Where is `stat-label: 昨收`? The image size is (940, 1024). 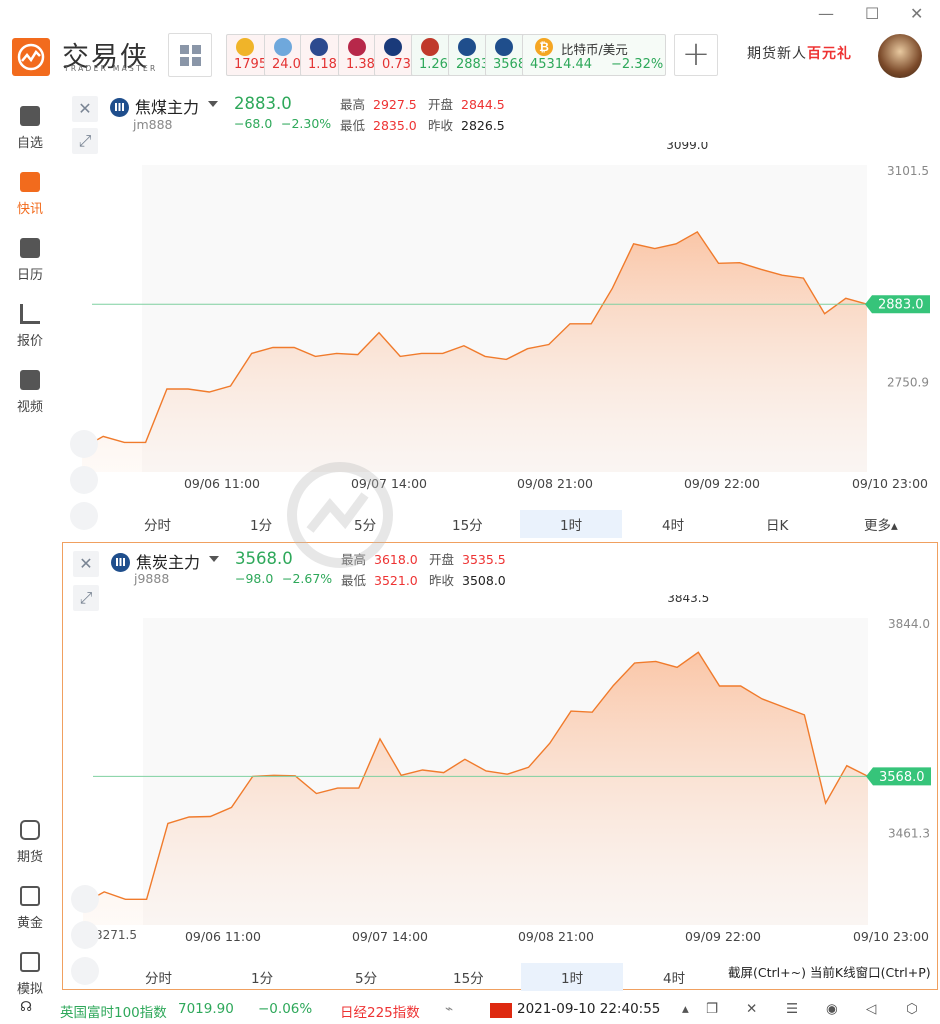
stat-label: 昨收 is located at coordinates (442, 580).